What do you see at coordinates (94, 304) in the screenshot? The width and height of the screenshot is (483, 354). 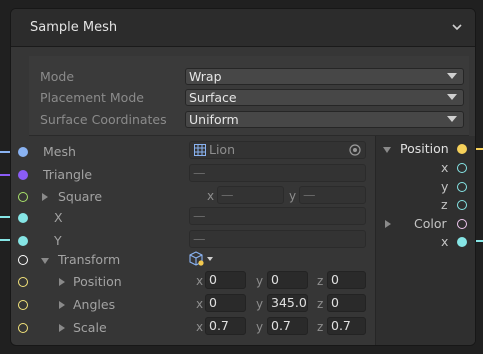 I see `angles-label: Angles` at bounding box center [94, 304].